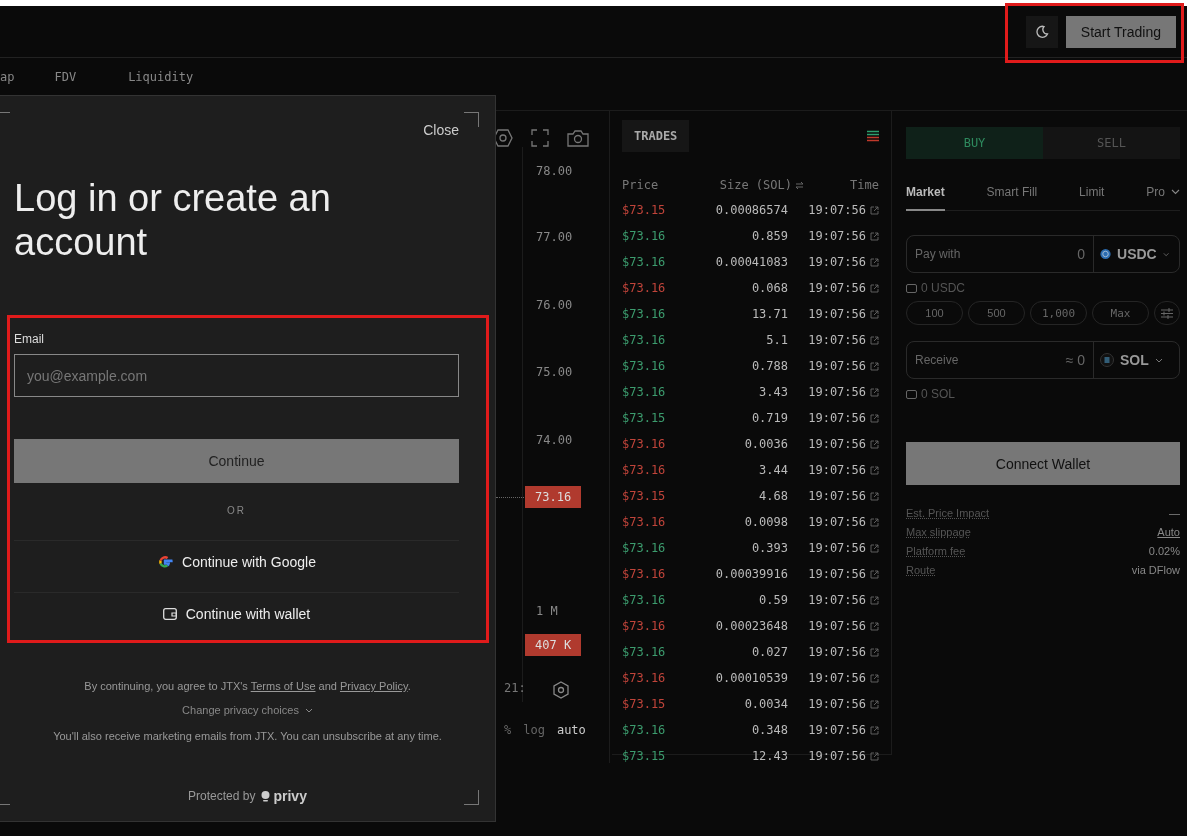  What do you see at coordinates (656, 136) in the screenshot?
I see `trades-tab: TRADES` at bounding box center [656, 136].